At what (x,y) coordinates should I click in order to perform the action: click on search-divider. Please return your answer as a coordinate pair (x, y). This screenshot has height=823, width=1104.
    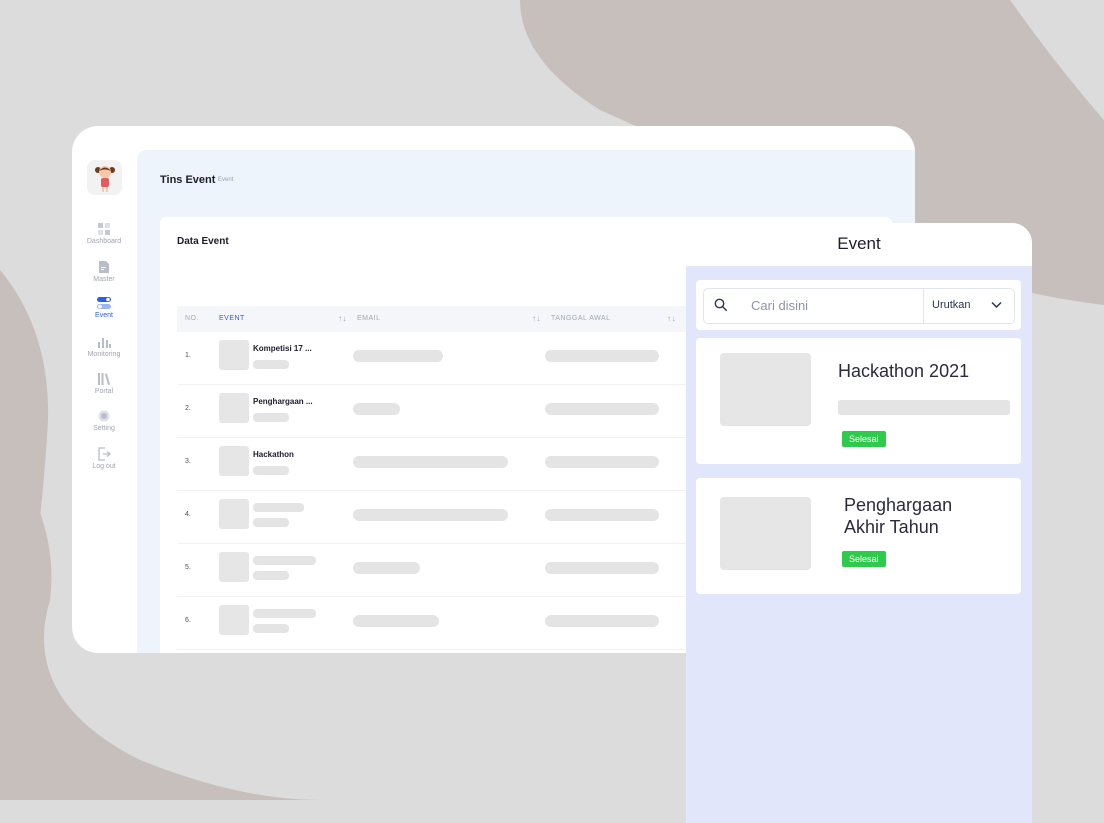
    Looking at the image, I should click on (923, 306).